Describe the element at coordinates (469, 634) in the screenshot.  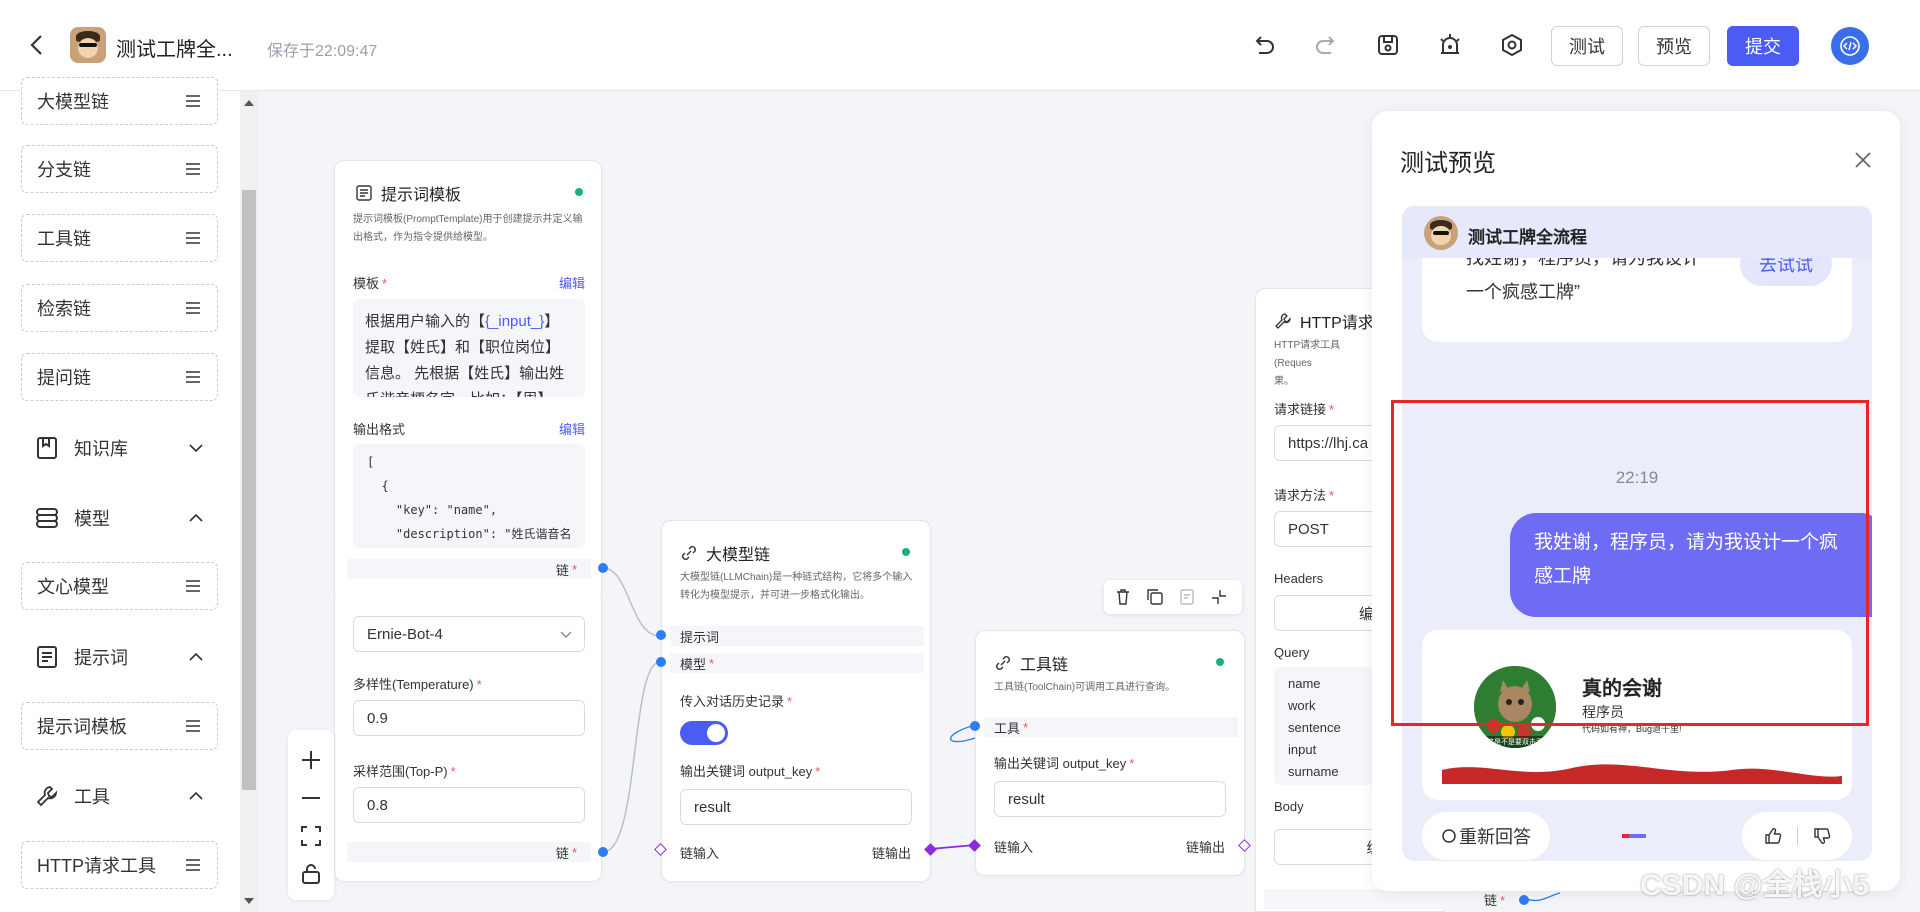
I see `model-select: Ernie-Bot-4` at that location.